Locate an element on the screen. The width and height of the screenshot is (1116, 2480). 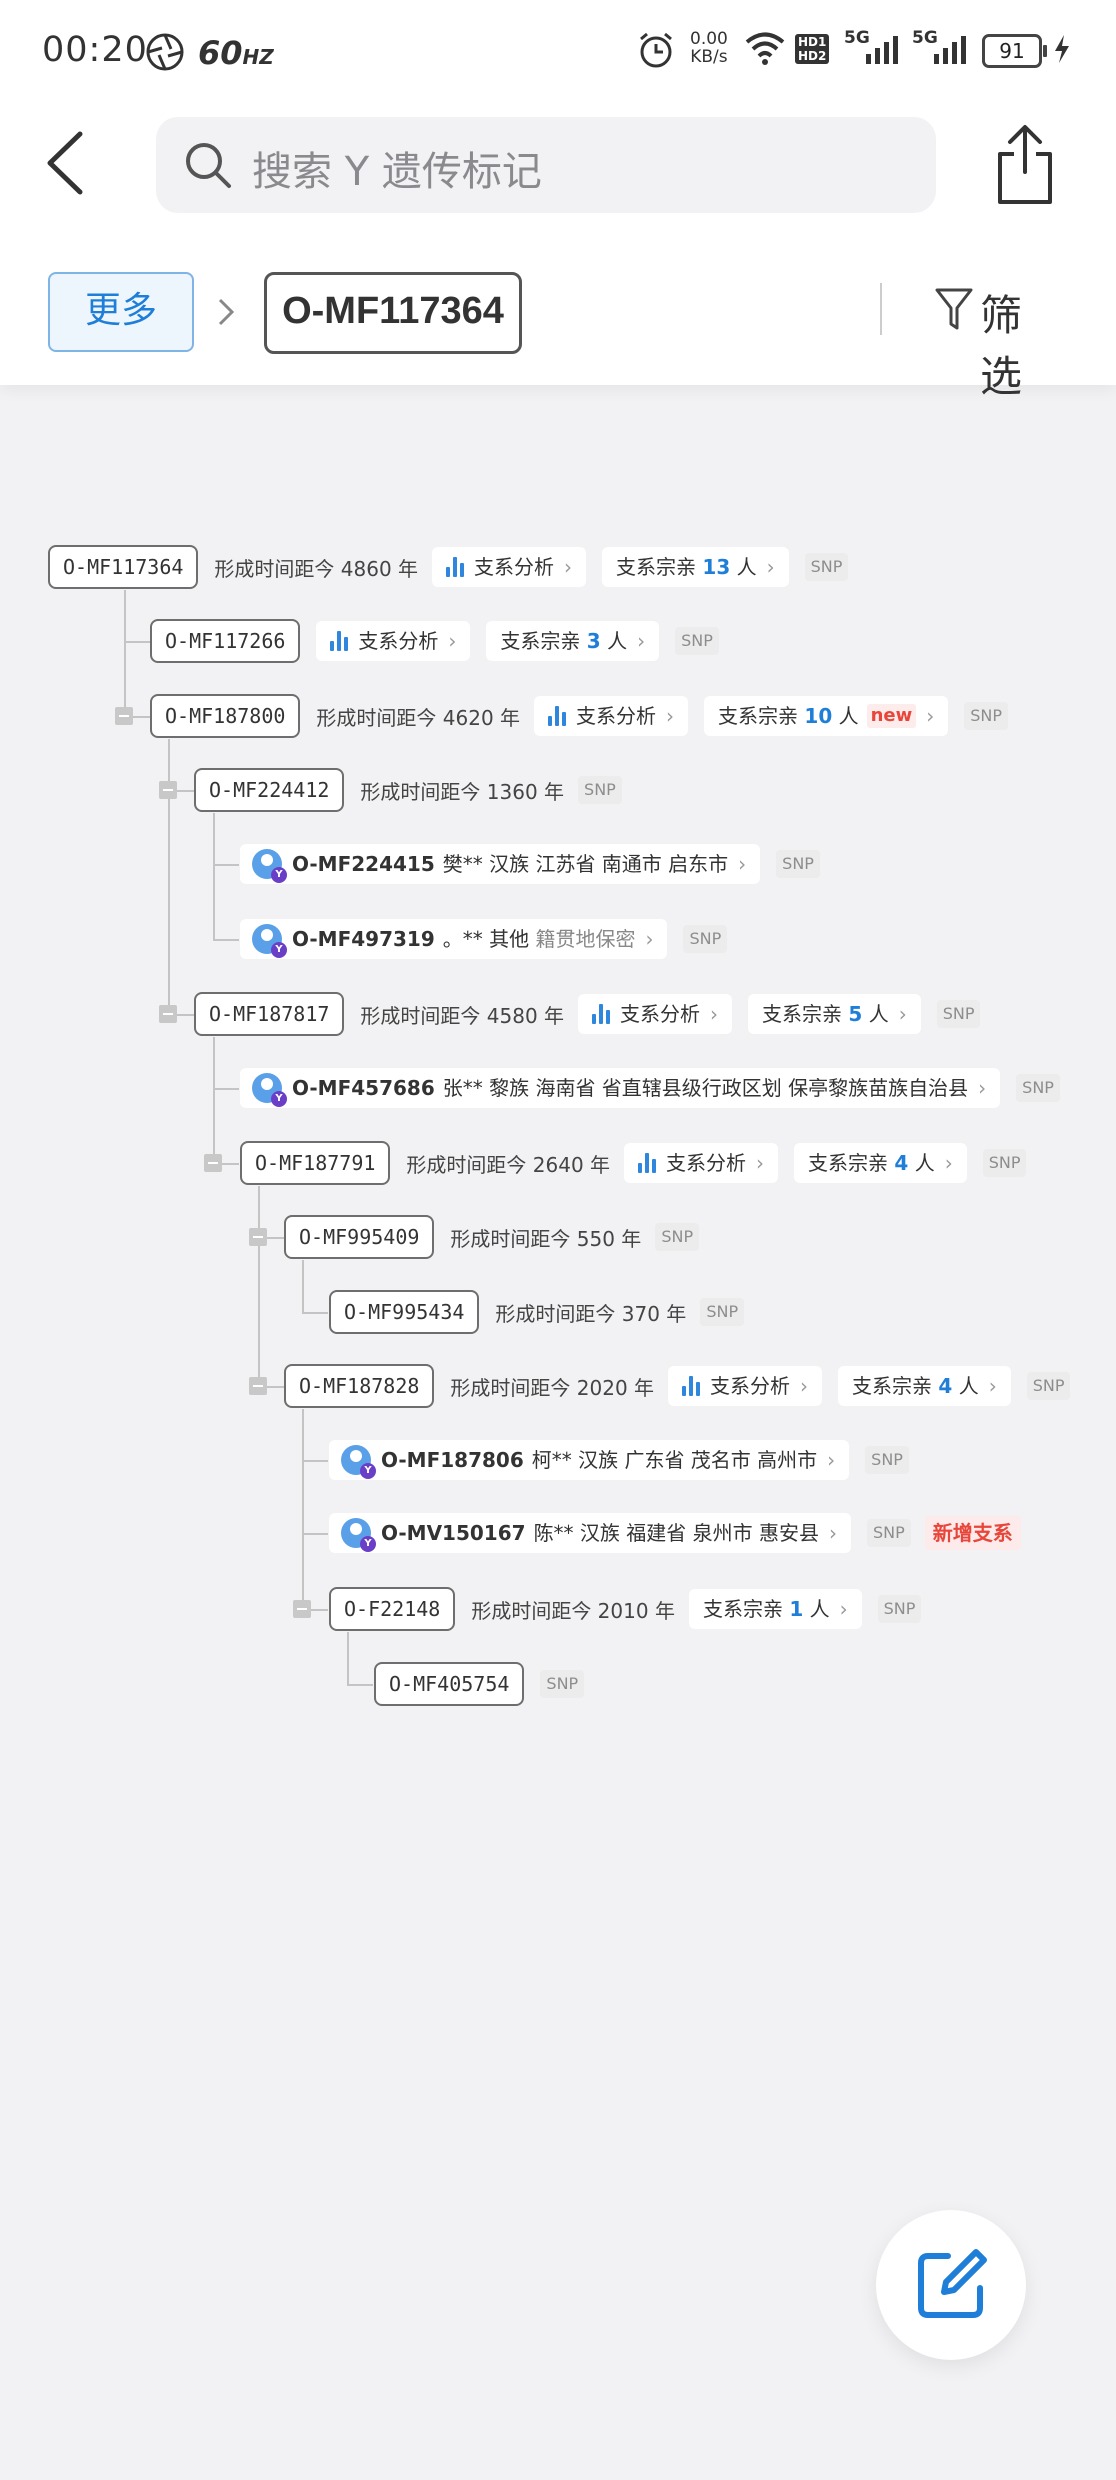
haplogroup-node: O-MF117364 is located at coordinates (123, 567).